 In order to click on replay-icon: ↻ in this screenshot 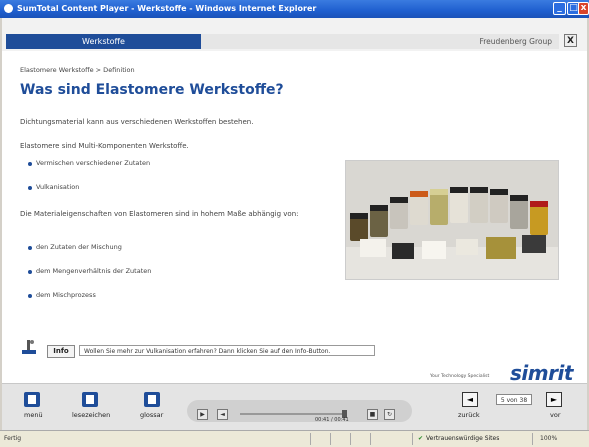, I will do `click(389, 414)`.